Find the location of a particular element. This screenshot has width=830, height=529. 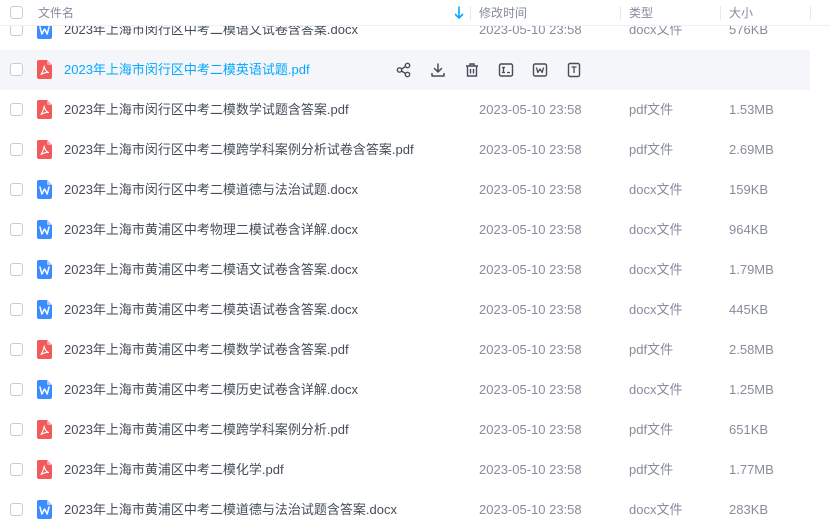

share-icon is located at coordinates (404, 70).